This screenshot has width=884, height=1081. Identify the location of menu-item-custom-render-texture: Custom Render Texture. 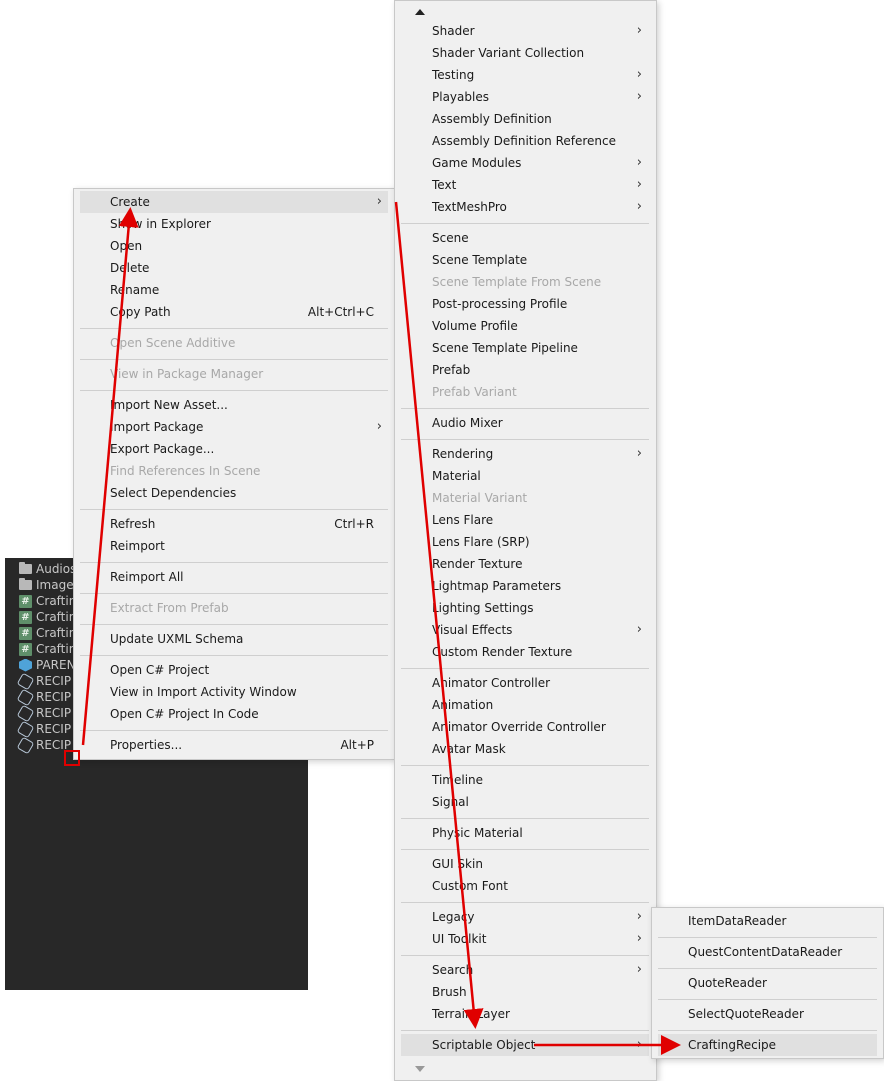
(538, 652).